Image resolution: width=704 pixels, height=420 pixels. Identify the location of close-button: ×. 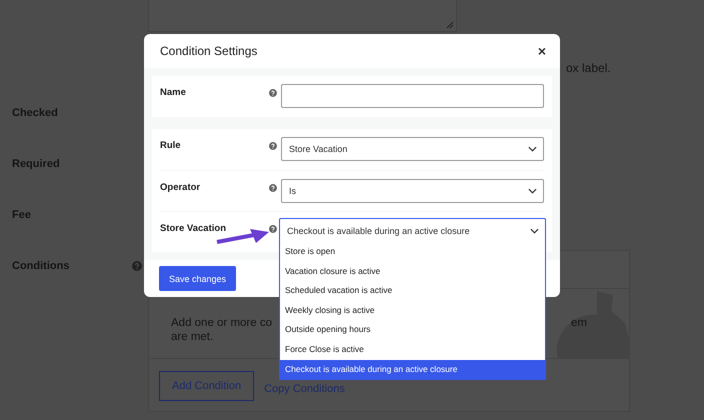
(542, 51).